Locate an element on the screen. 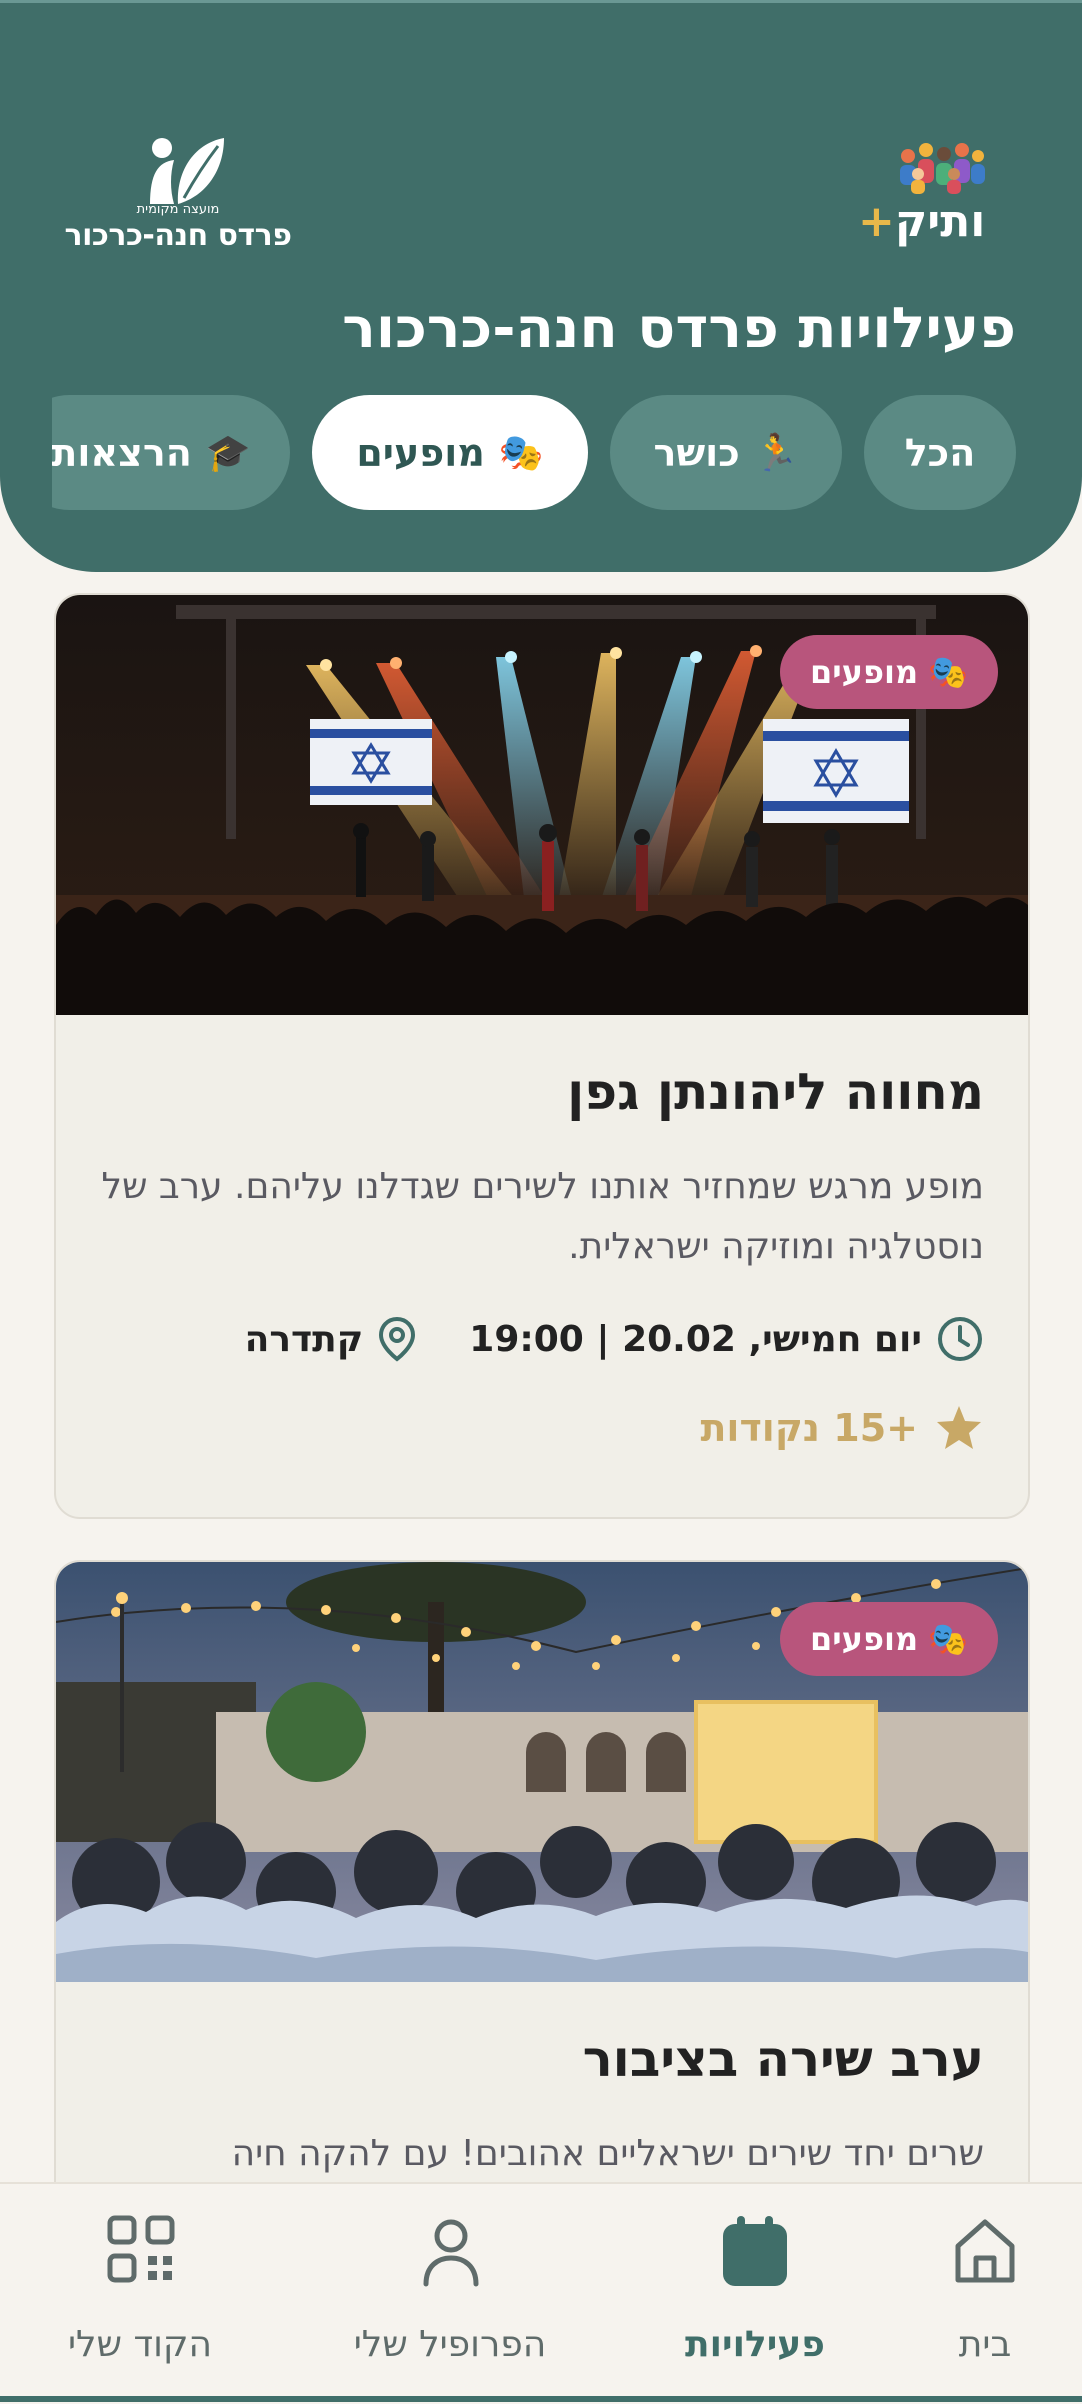 Image resolution: width=1082 pixels, height=2404 pixels. nav-home: בית is located at coordinates (985, 2294).